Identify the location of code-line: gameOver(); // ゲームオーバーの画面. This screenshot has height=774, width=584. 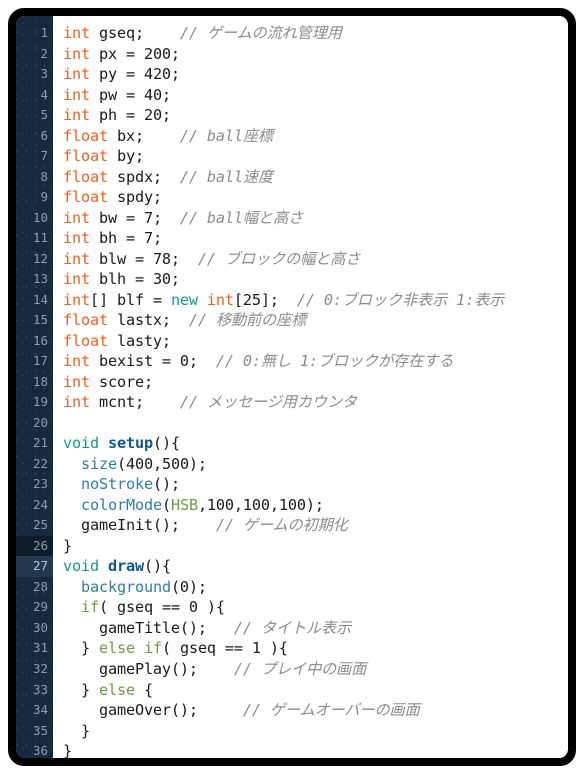
(315, 710).